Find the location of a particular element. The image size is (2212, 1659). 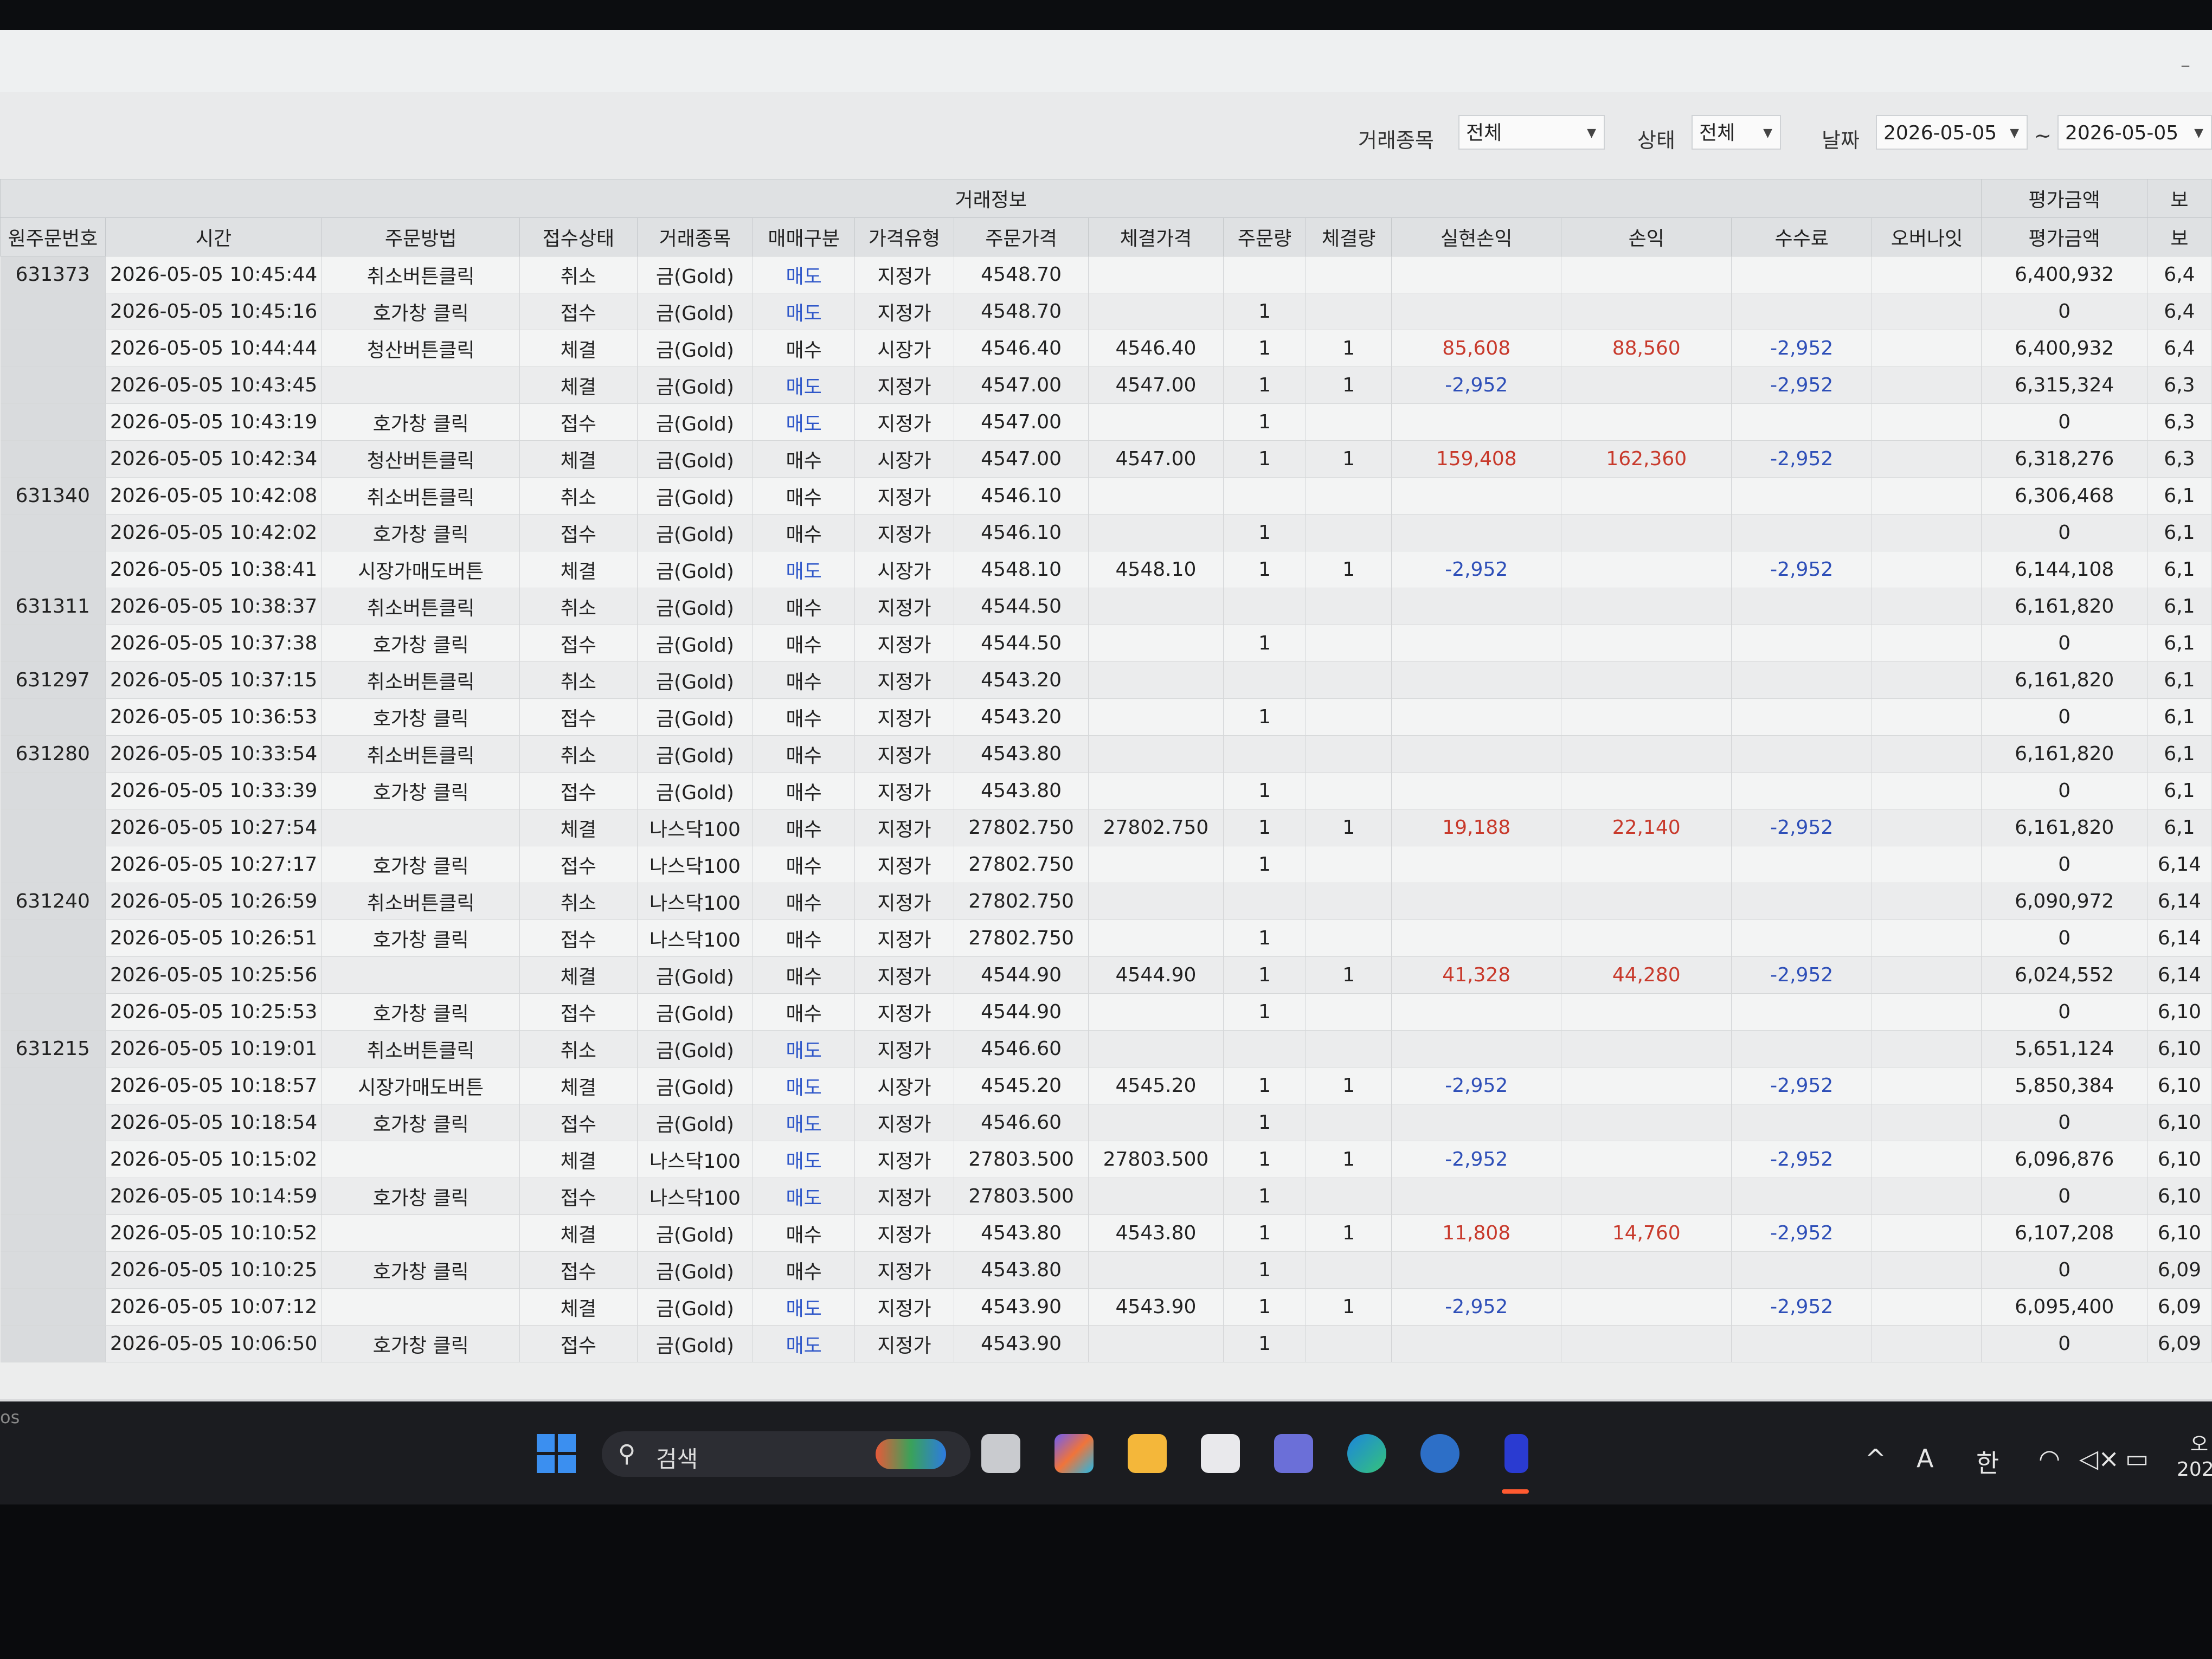

cell-time: 2026-05-05 10:37:38 is located at coordinates (214, 643).